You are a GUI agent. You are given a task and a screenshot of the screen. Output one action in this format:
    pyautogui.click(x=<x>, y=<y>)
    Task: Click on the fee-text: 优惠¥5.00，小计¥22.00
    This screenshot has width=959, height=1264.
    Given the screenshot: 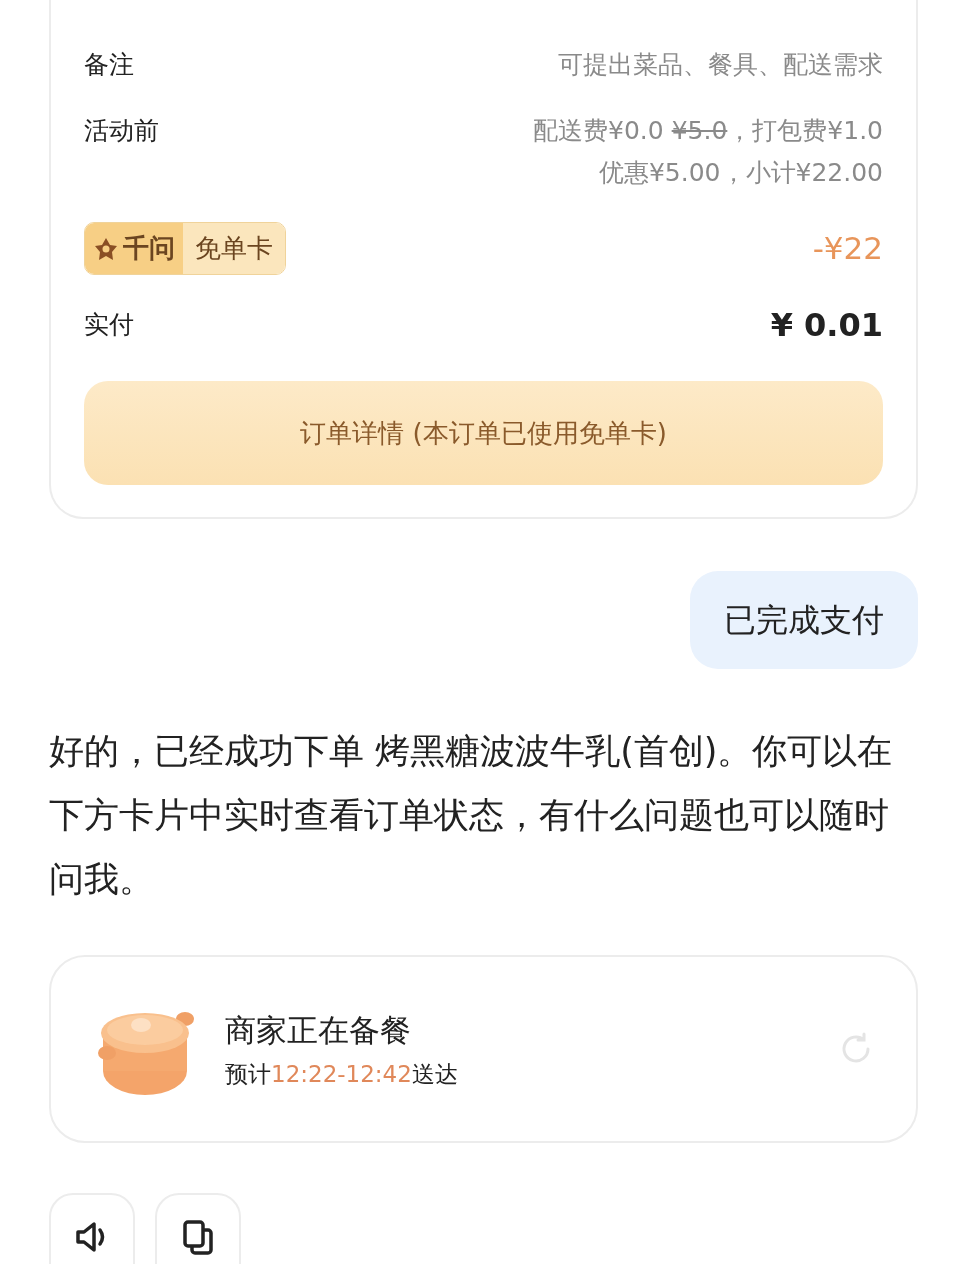 What is the action you would take?
    pyautogui.click(x=740, y=173)
    